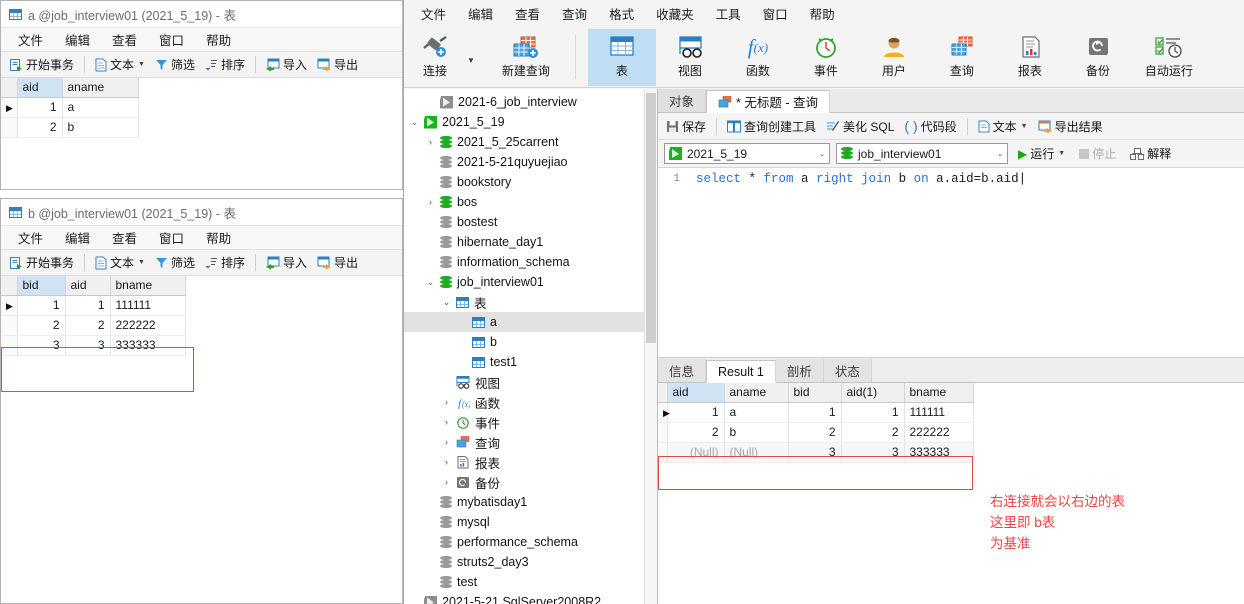 This screenshot has width=1244, height=604. What do you see at coordinates (100, 127) in the screenshot?
I see `cell-aname: b` at bounding box center [100, 127].